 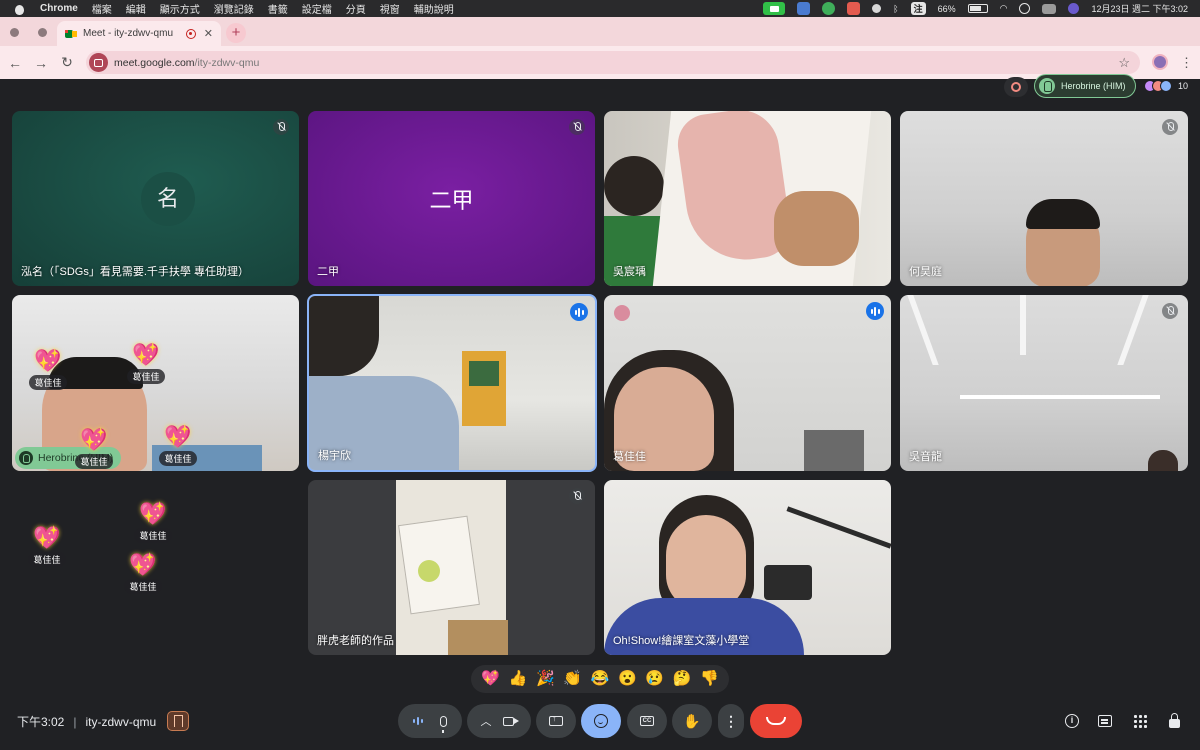 What do you see at coordinates (14, 32) in the screenshot?
I see `window-close-button` at bounding box center [14, 32].